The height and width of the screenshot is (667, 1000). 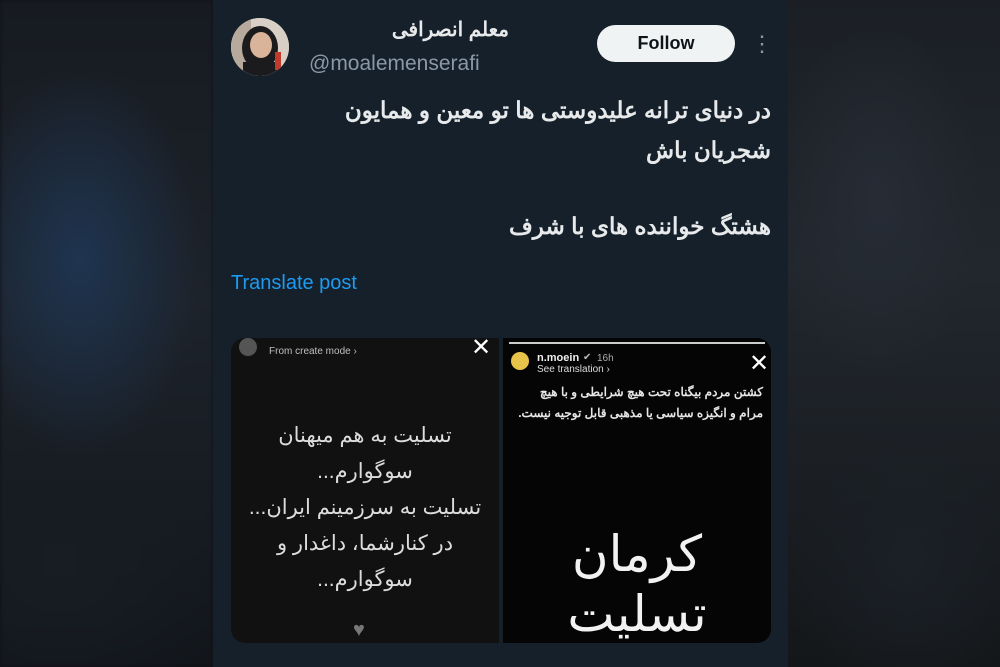 I want to click on post-header: معلم انصرافی @moalemenserafi Follow ⋮, so click(x=500, y=45).